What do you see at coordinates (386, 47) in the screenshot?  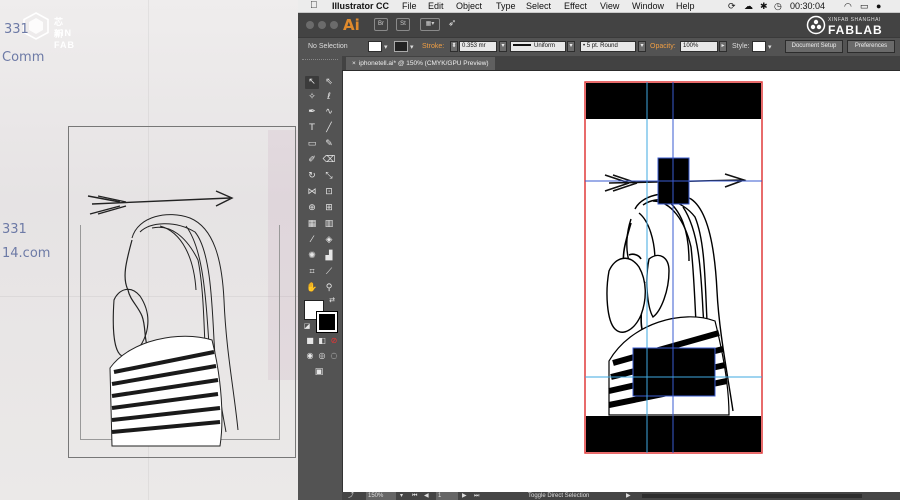 I see `fill-dropdown-icon: ▾` at bounding box center [386, 47].